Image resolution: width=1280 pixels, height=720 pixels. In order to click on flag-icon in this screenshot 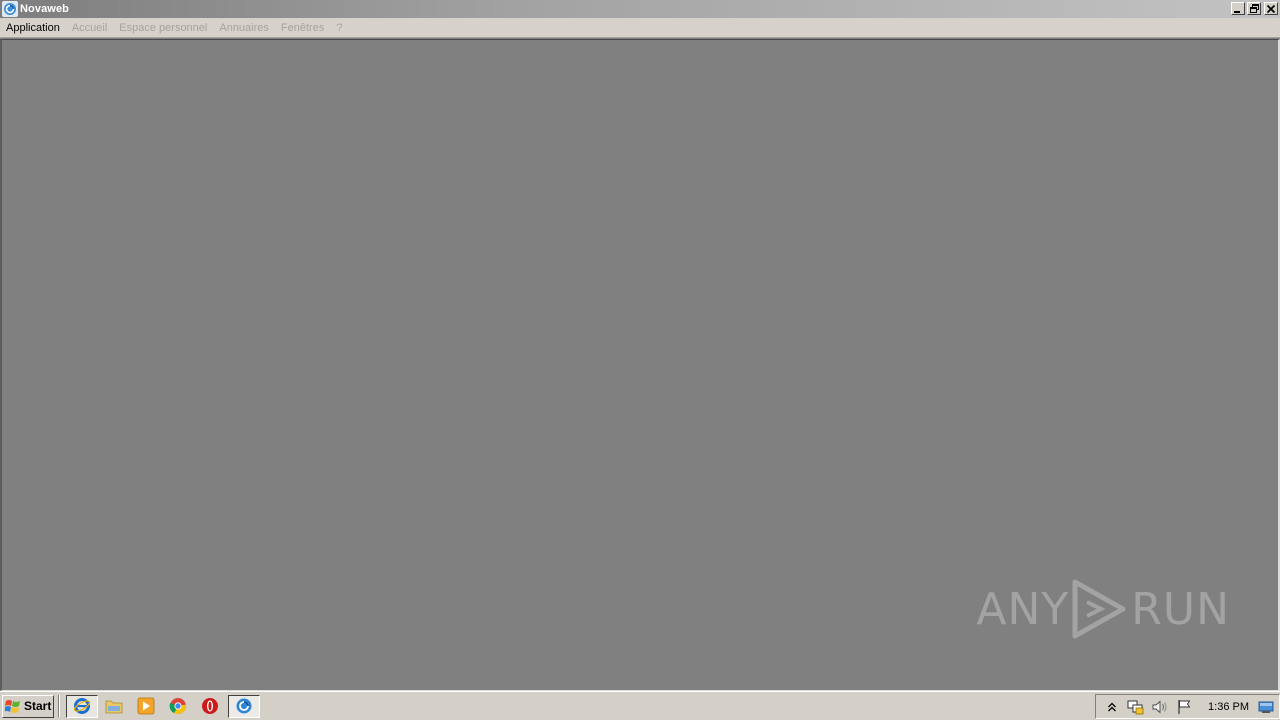, I will do `click(1184, 706)`.